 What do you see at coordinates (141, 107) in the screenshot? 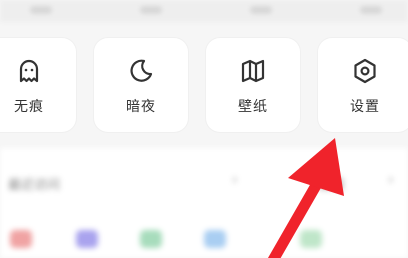
I see `night-mode-label: 暗夜` at bounding box center [141, 107].